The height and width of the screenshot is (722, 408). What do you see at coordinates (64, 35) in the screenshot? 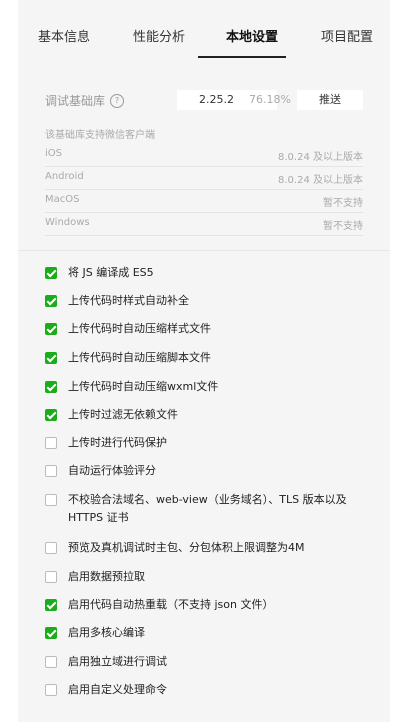
I see `tab-basic-info: 基本信息` at bounding box center [64, 35].